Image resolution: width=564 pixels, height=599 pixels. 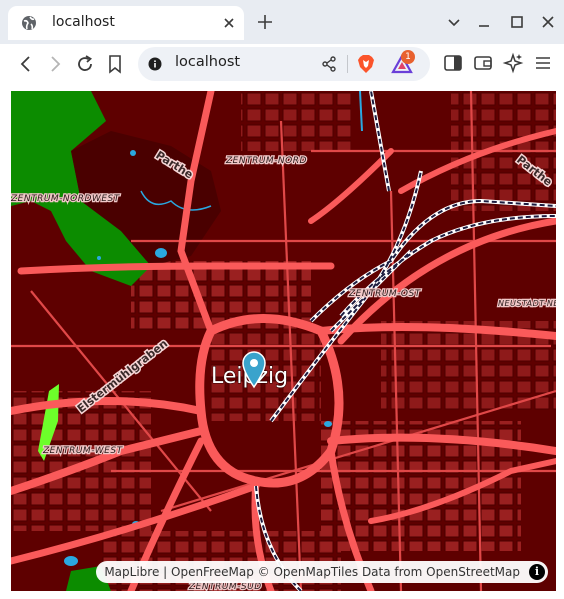 What do you see at coordinates (263, 572) in the screenshot?
I see `attribution-copyright: ©` at bounding box center [263, 572].